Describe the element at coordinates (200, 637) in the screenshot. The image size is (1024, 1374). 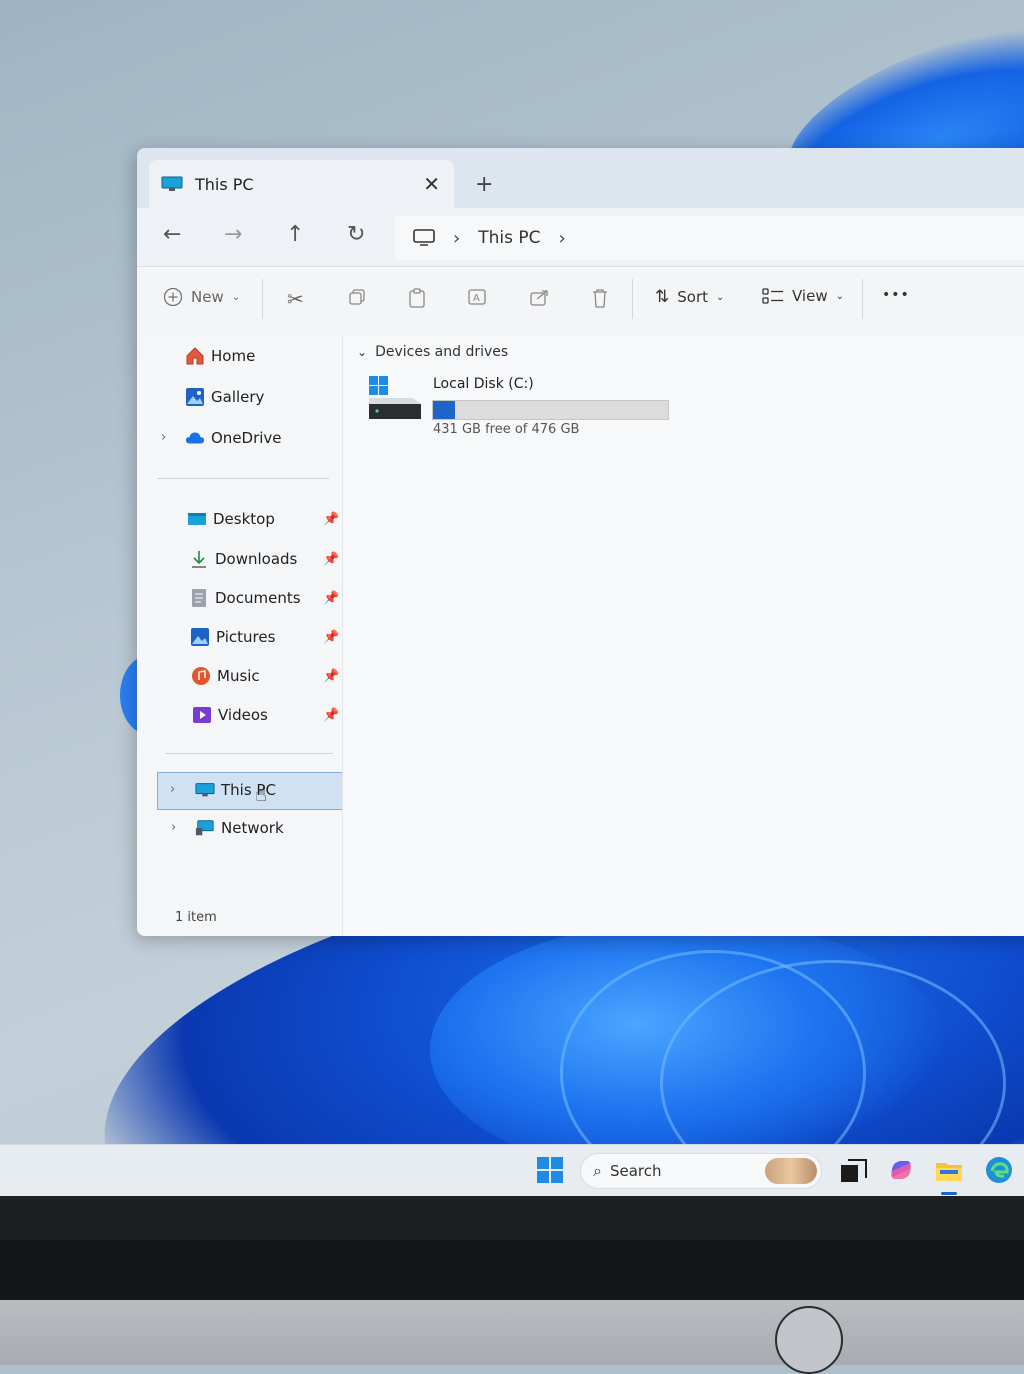
I see `pictures-icon` at that location.